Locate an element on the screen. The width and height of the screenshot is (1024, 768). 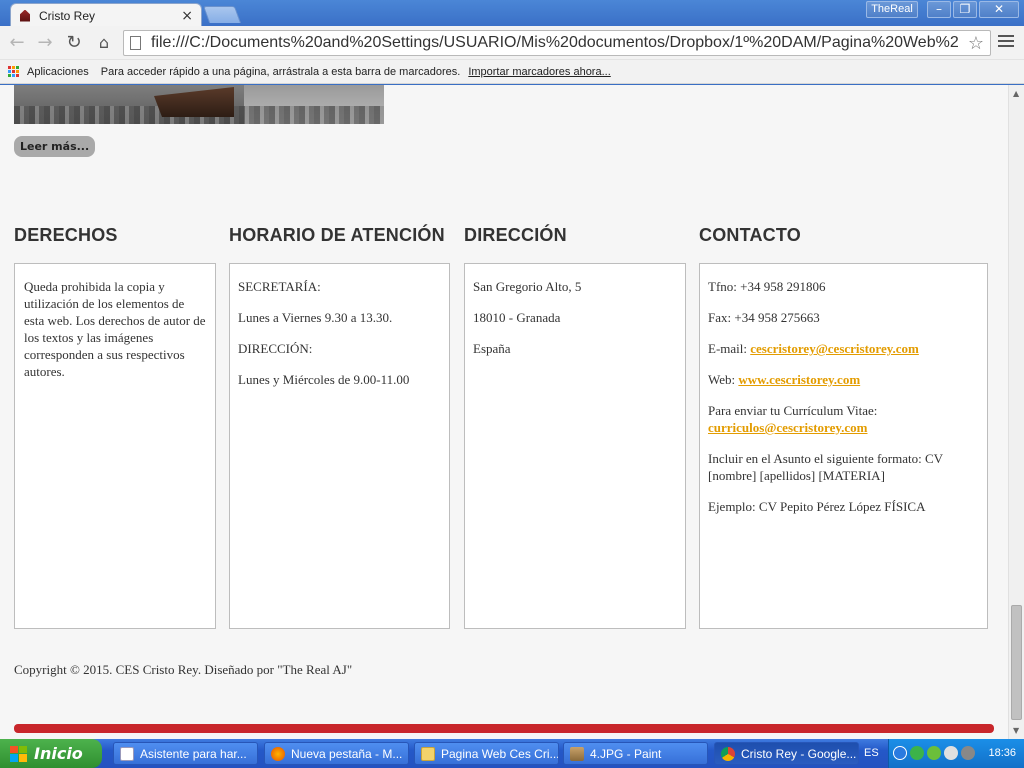
address-country: España is located at coordinates (492, 348).